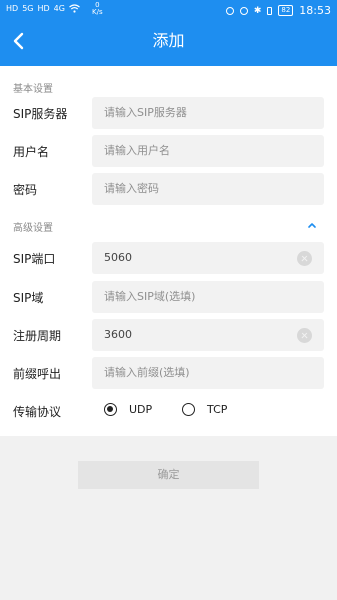 The width and height of the screenshot is (337, 600). Describe the element at coordinates (286, 10) in the screenshot. I see `battery-icon: 82` at that location.